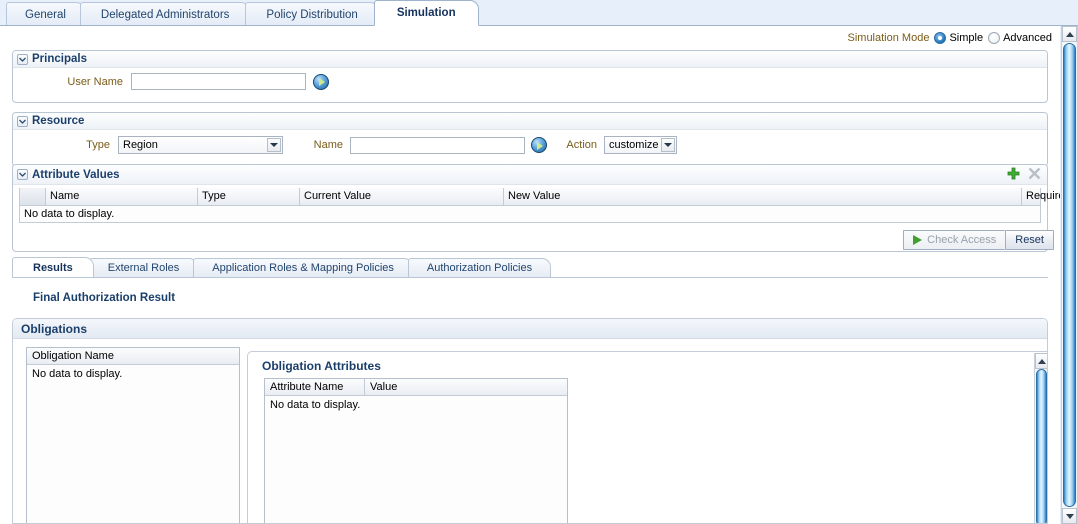 This screenshot has height=524, width=1078. What do you see at coordinates (634, 145) in the screenshot?
I see `resource-action-value: customize` at bounding box center [634, 145].